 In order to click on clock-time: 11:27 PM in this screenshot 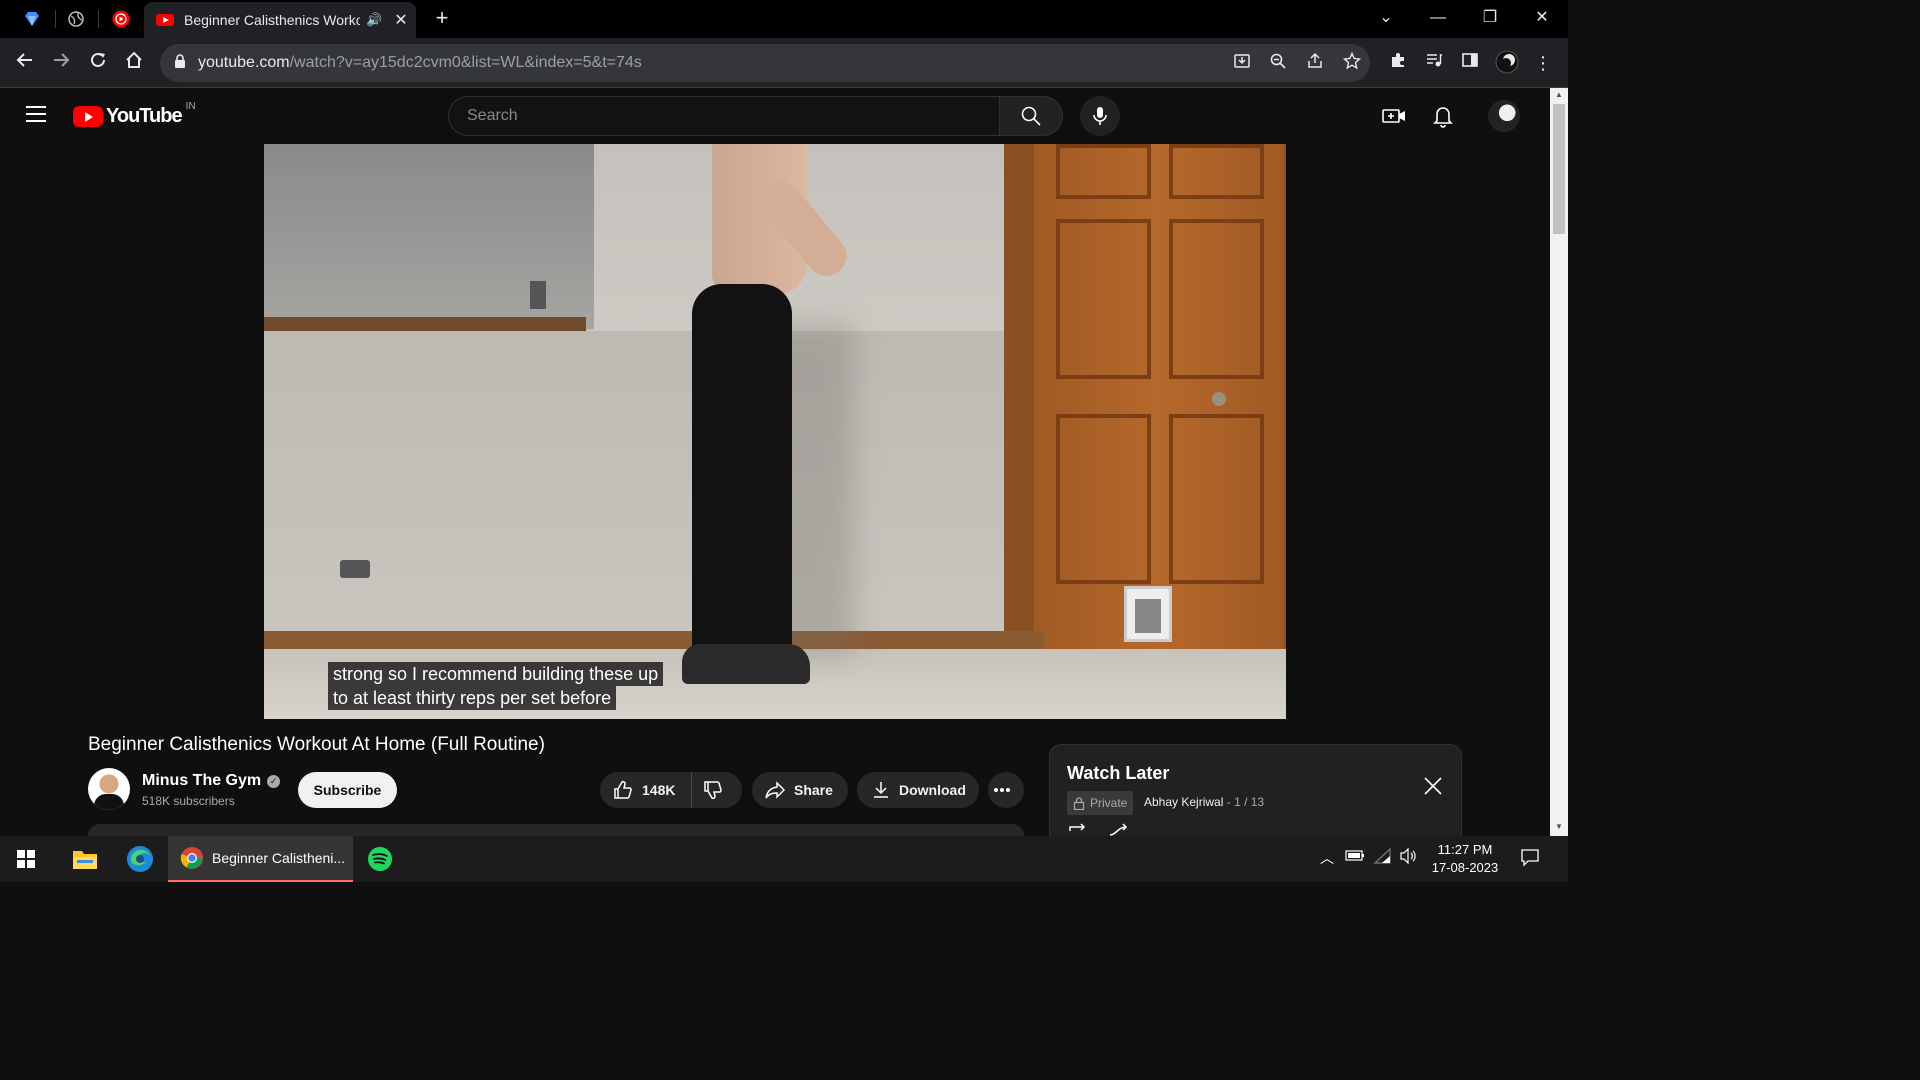, I will do `click(1465, 849)`.